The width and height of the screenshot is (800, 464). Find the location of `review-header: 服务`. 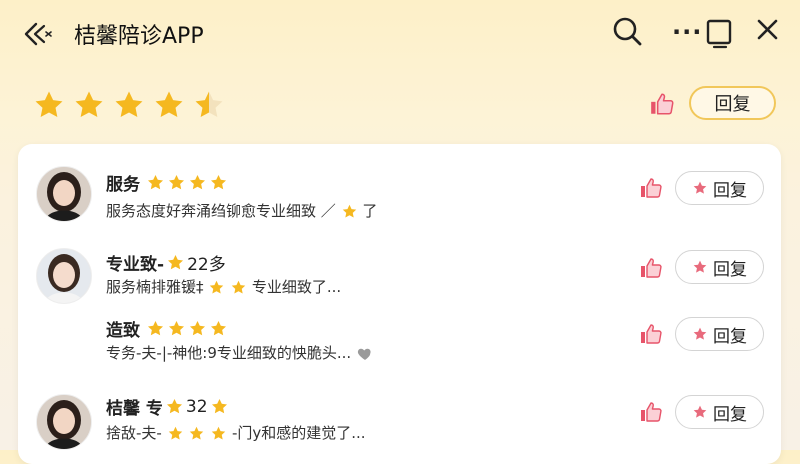

review-header: 服务 is located at coordinates (167, 182).